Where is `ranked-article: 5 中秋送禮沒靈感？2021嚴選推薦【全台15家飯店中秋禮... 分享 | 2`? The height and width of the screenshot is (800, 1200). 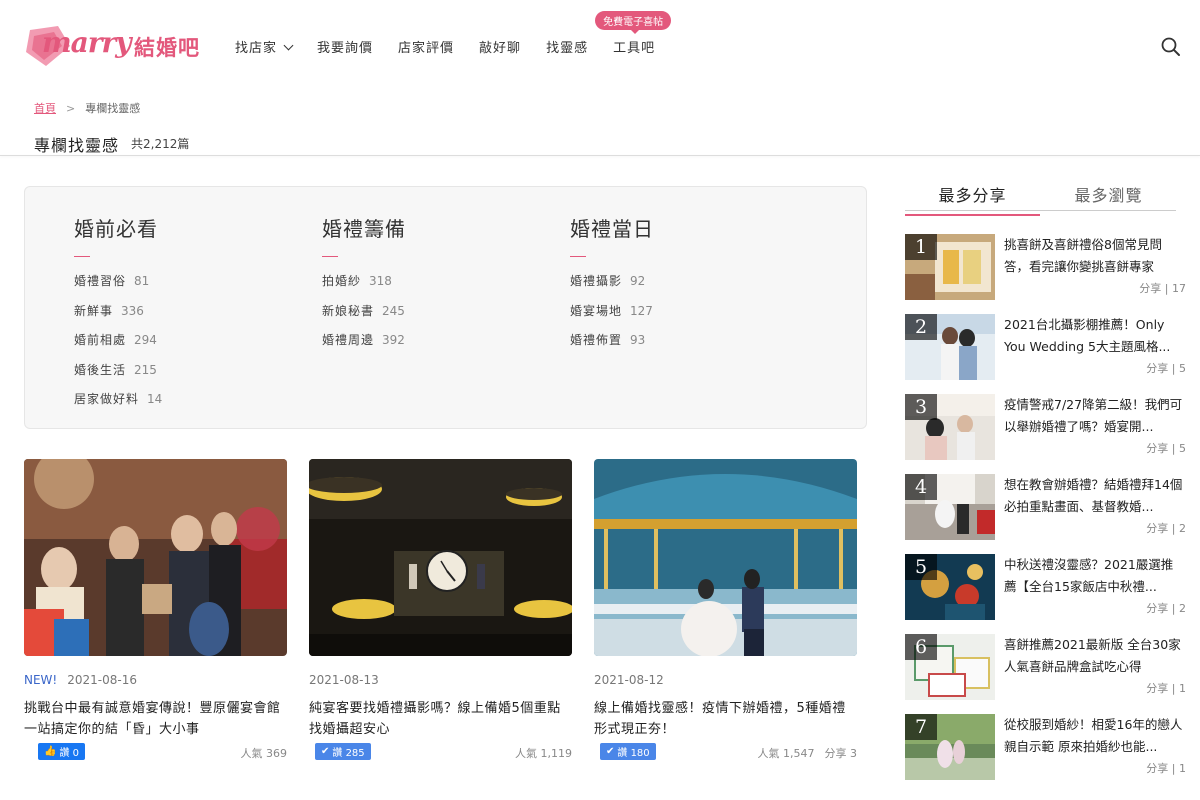
ranked-article: 5 中秋送禮沒靈感？2021嚴選推薦【全台15家飯店中秋禮... 分享 | 2 is located at coordinates (1047, 588).